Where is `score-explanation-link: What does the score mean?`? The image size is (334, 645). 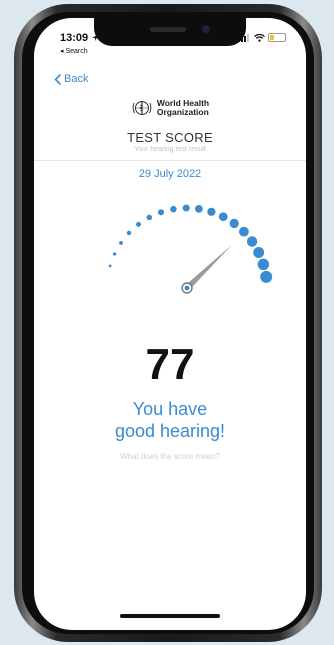
score-explanation-link: What does the score mean? is located at coordinates (170, 456).